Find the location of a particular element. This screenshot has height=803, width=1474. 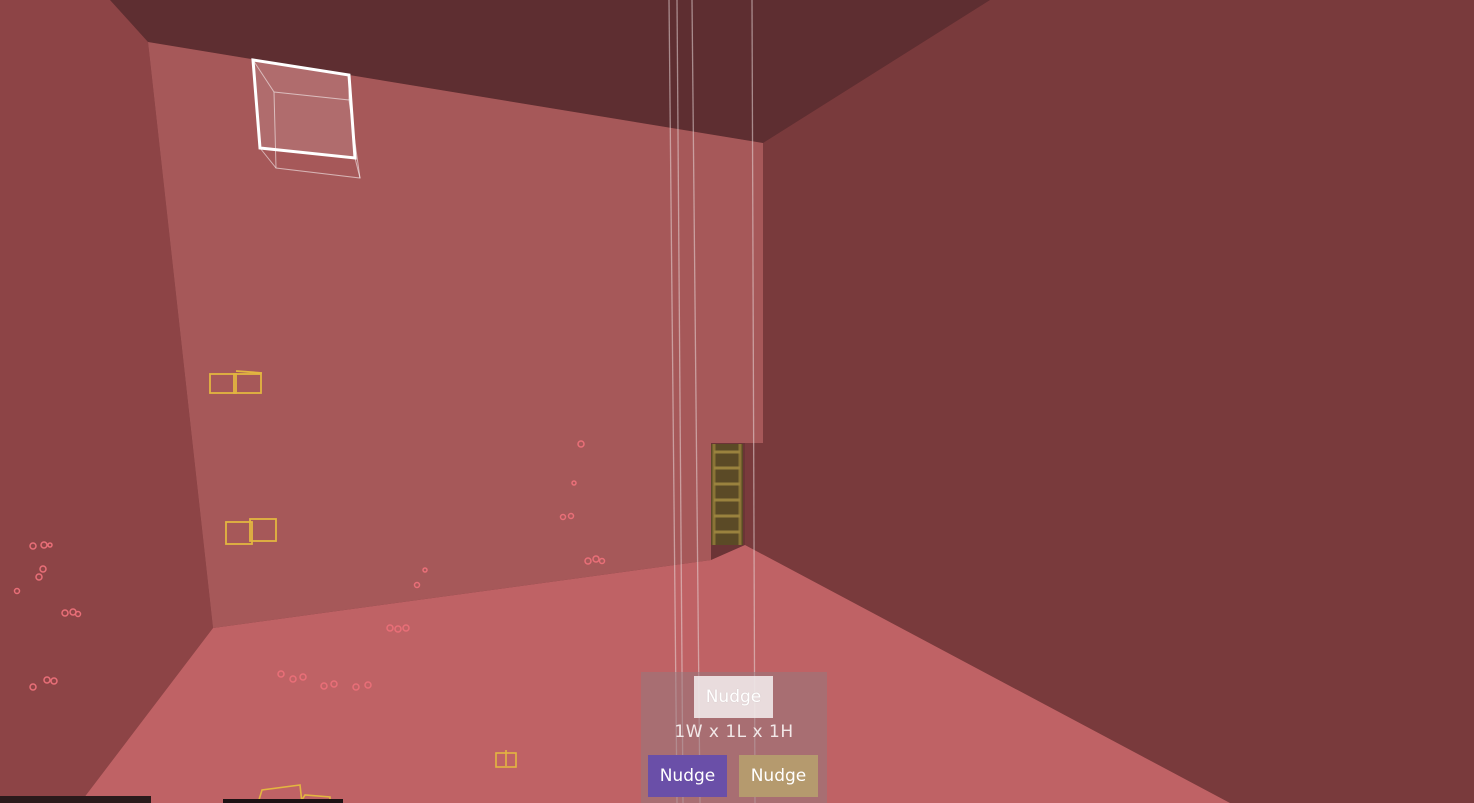

ladder is located at coordinates (727, 494).